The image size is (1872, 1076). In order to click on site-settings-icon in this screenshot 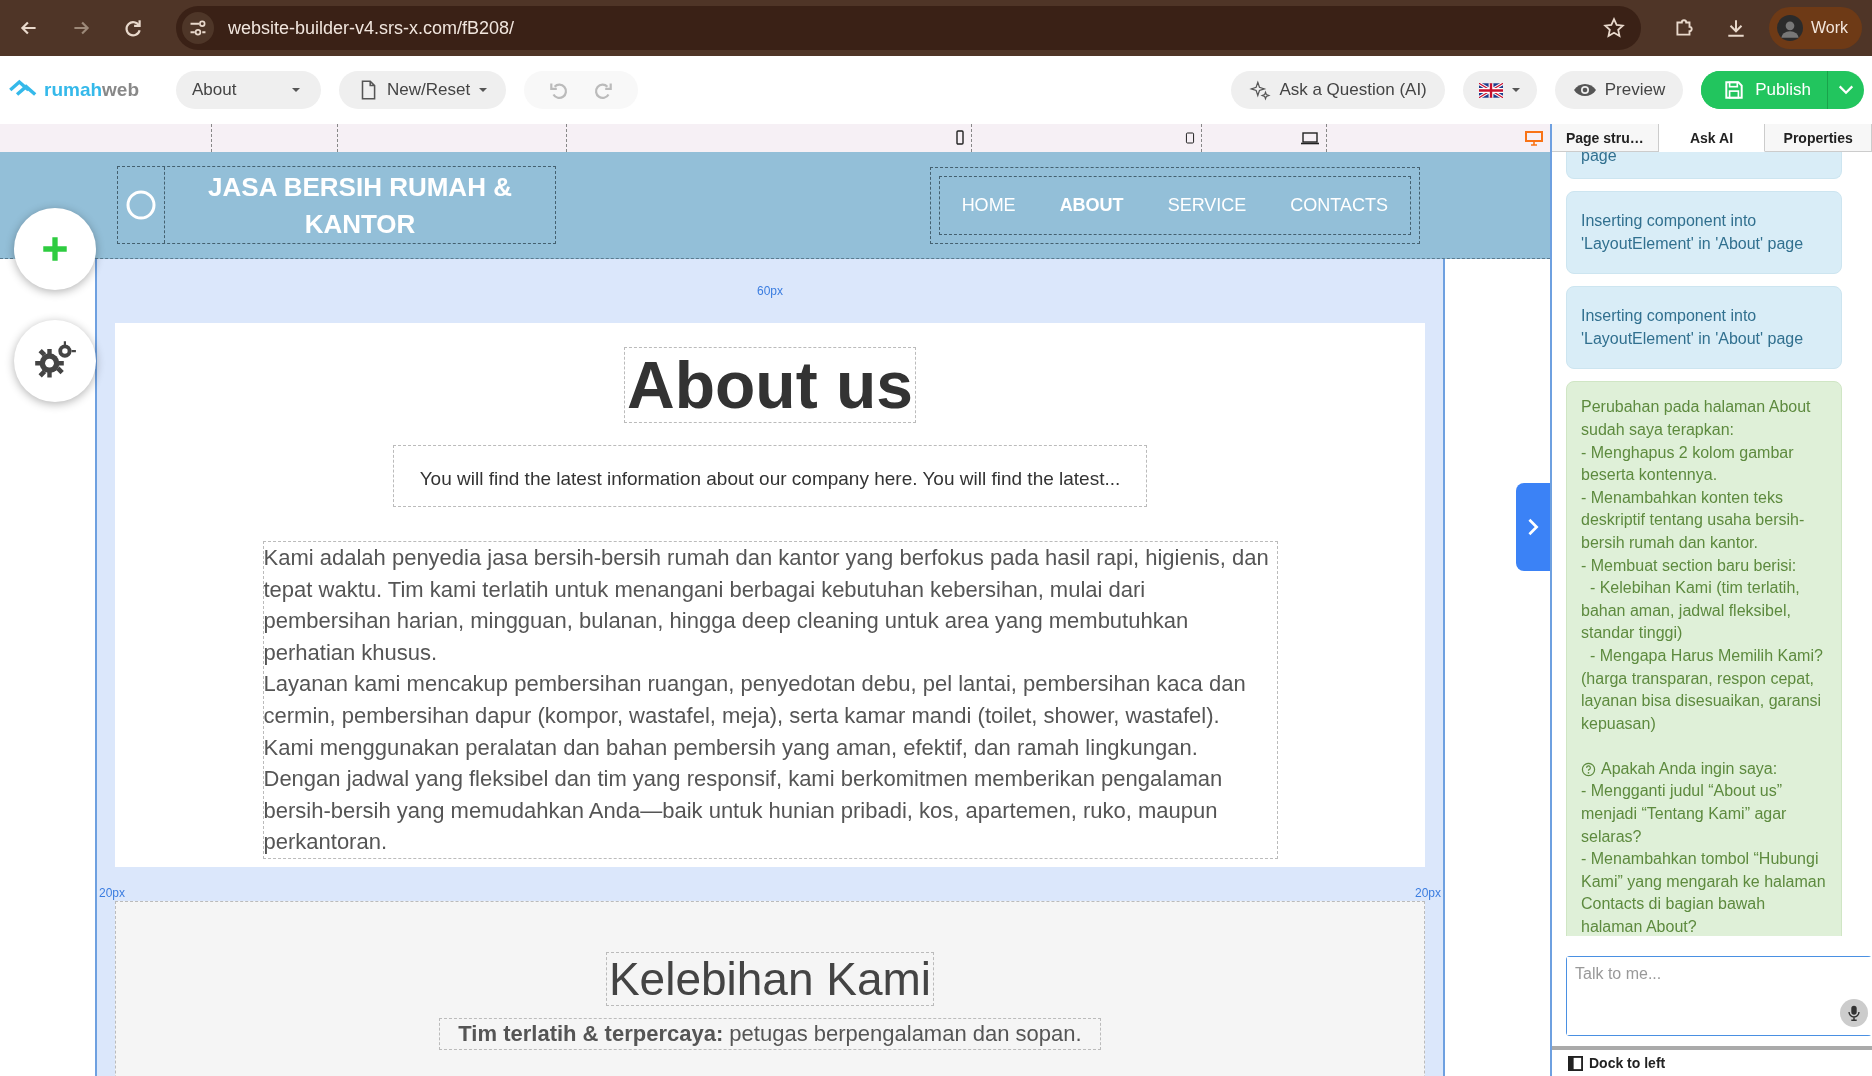, I will do `click(198, 28)`.